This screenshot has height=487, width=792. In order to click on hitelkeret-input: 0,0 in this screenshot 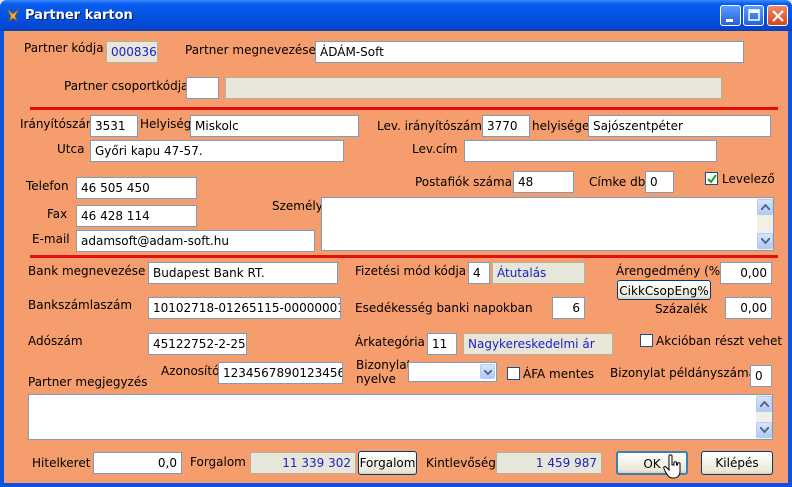, I will do `click(137, 463)`.